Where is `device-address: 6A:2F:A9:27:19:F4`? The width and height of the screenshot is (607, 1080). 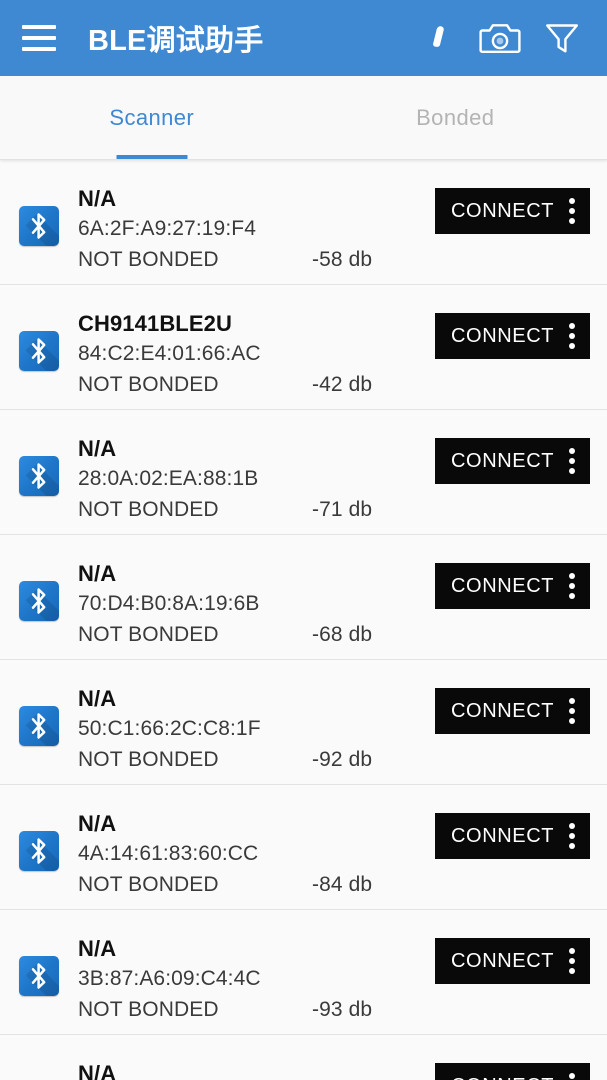 device-address: 6A:2F:A9:27:19:F4 is located at coordinates (167, 228).